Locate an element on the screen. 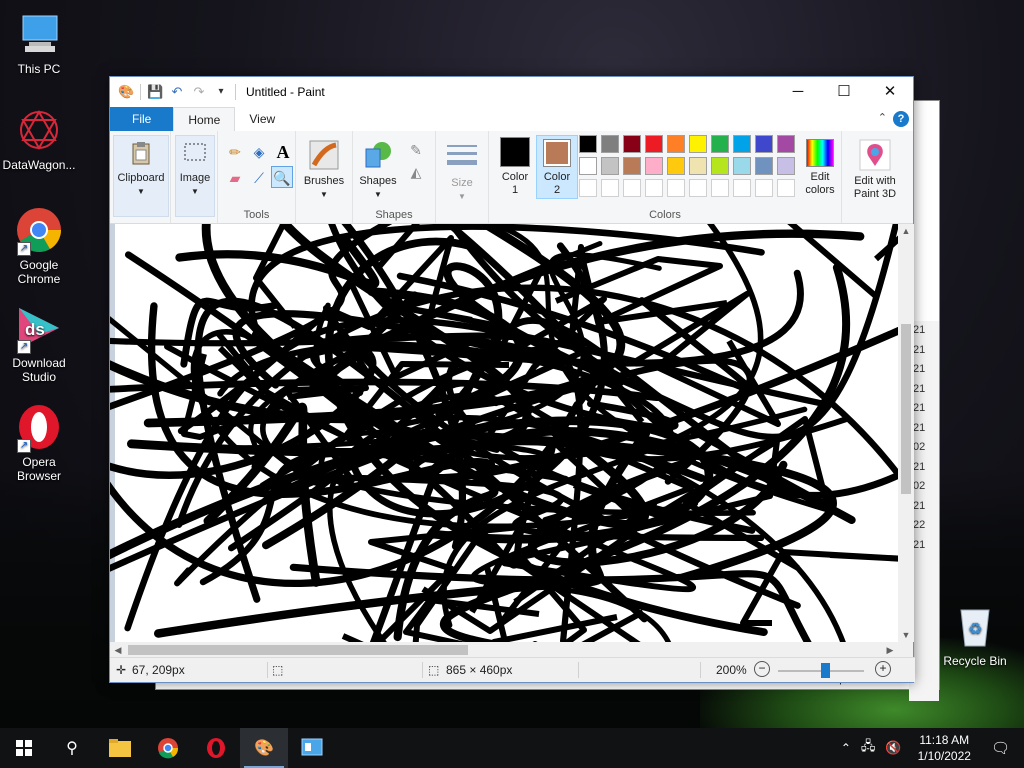 This screenshot has height=768, width=1024. color-palette is located at coordinates (691, 168).